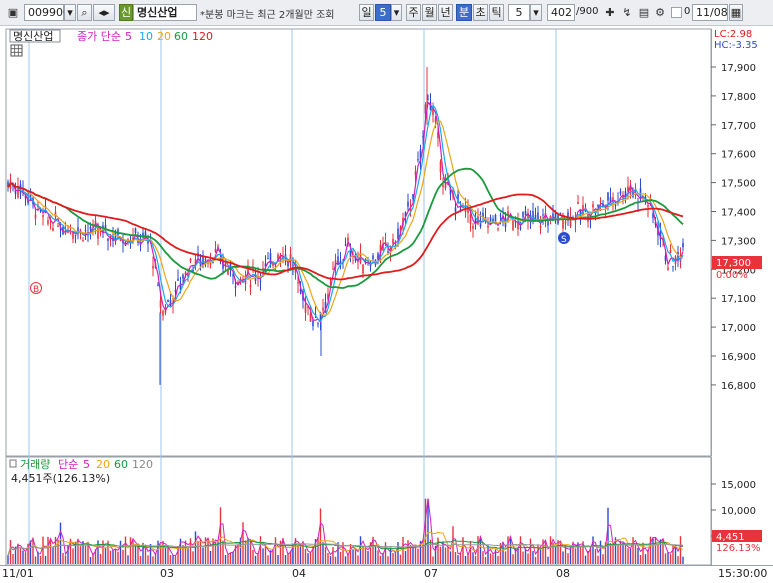 The image size is (773, 583). What do you see at coordinates (536, 12) in the screenshot?
I see `interval-dropdown-icon: ▾` at bounding box center [536, 12].